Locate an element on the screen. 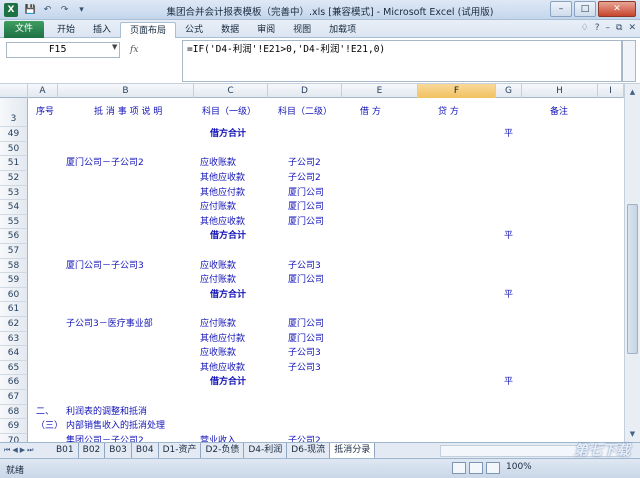 The image size is (640, 478). row-number: 66 is located at coordinates (14, 382).